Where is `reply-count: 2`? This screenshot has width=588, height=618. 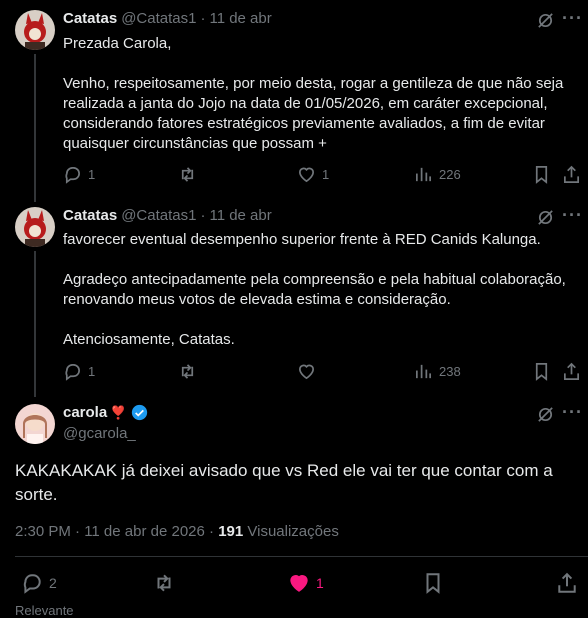 reply-count: 2 is located at coordinates (53, 583).